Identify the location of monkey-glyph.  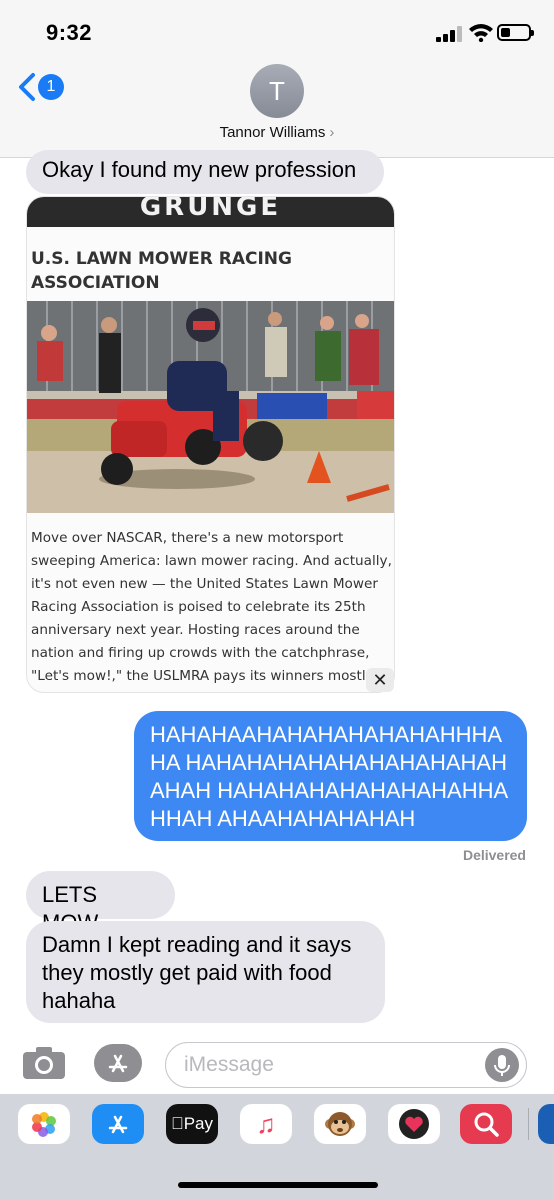
(340, 1124).